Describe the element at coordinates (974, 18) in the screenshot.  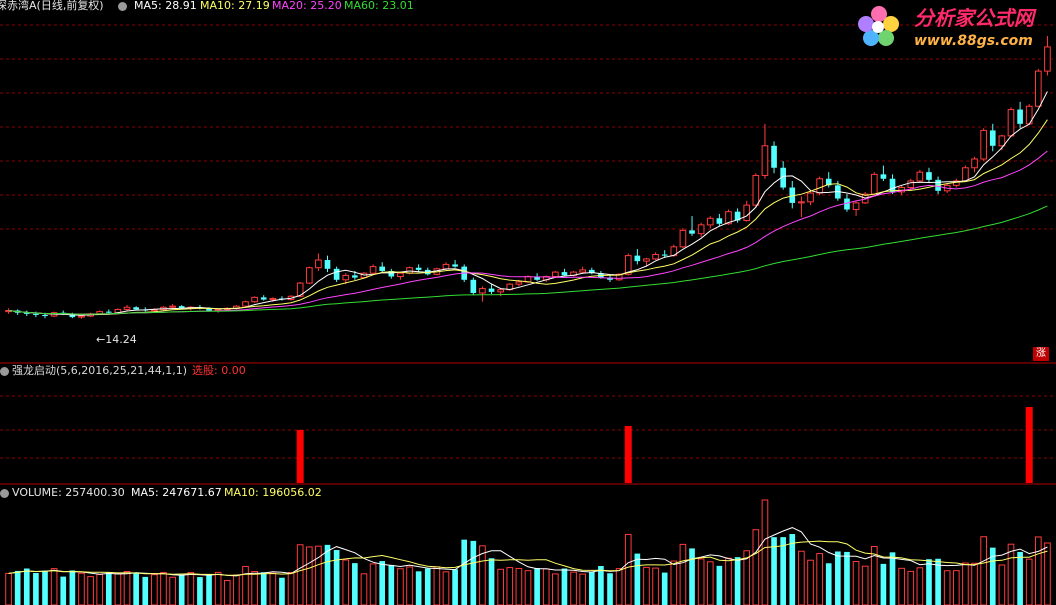
I see `watermark-name: 分析家公式网` at that location.